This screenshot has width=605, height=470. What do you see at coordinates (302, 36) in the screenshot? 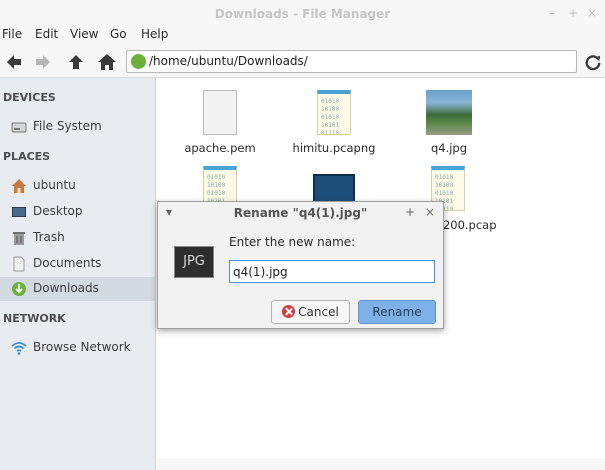
I see `menubar: File Edit View Go Help` at bounding box center [302, 36].